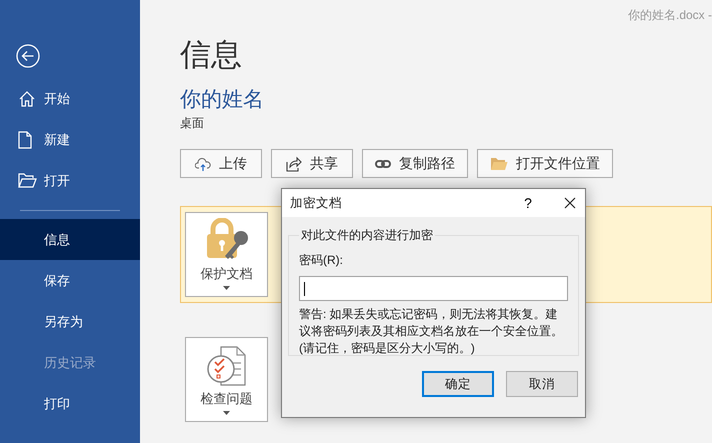 The height and width of the screenshot is (443, 712). What do you see at coordinates (203, 163) in the screenshot?
I see `cloud-upload-icon` at bounding box center [203, 163].